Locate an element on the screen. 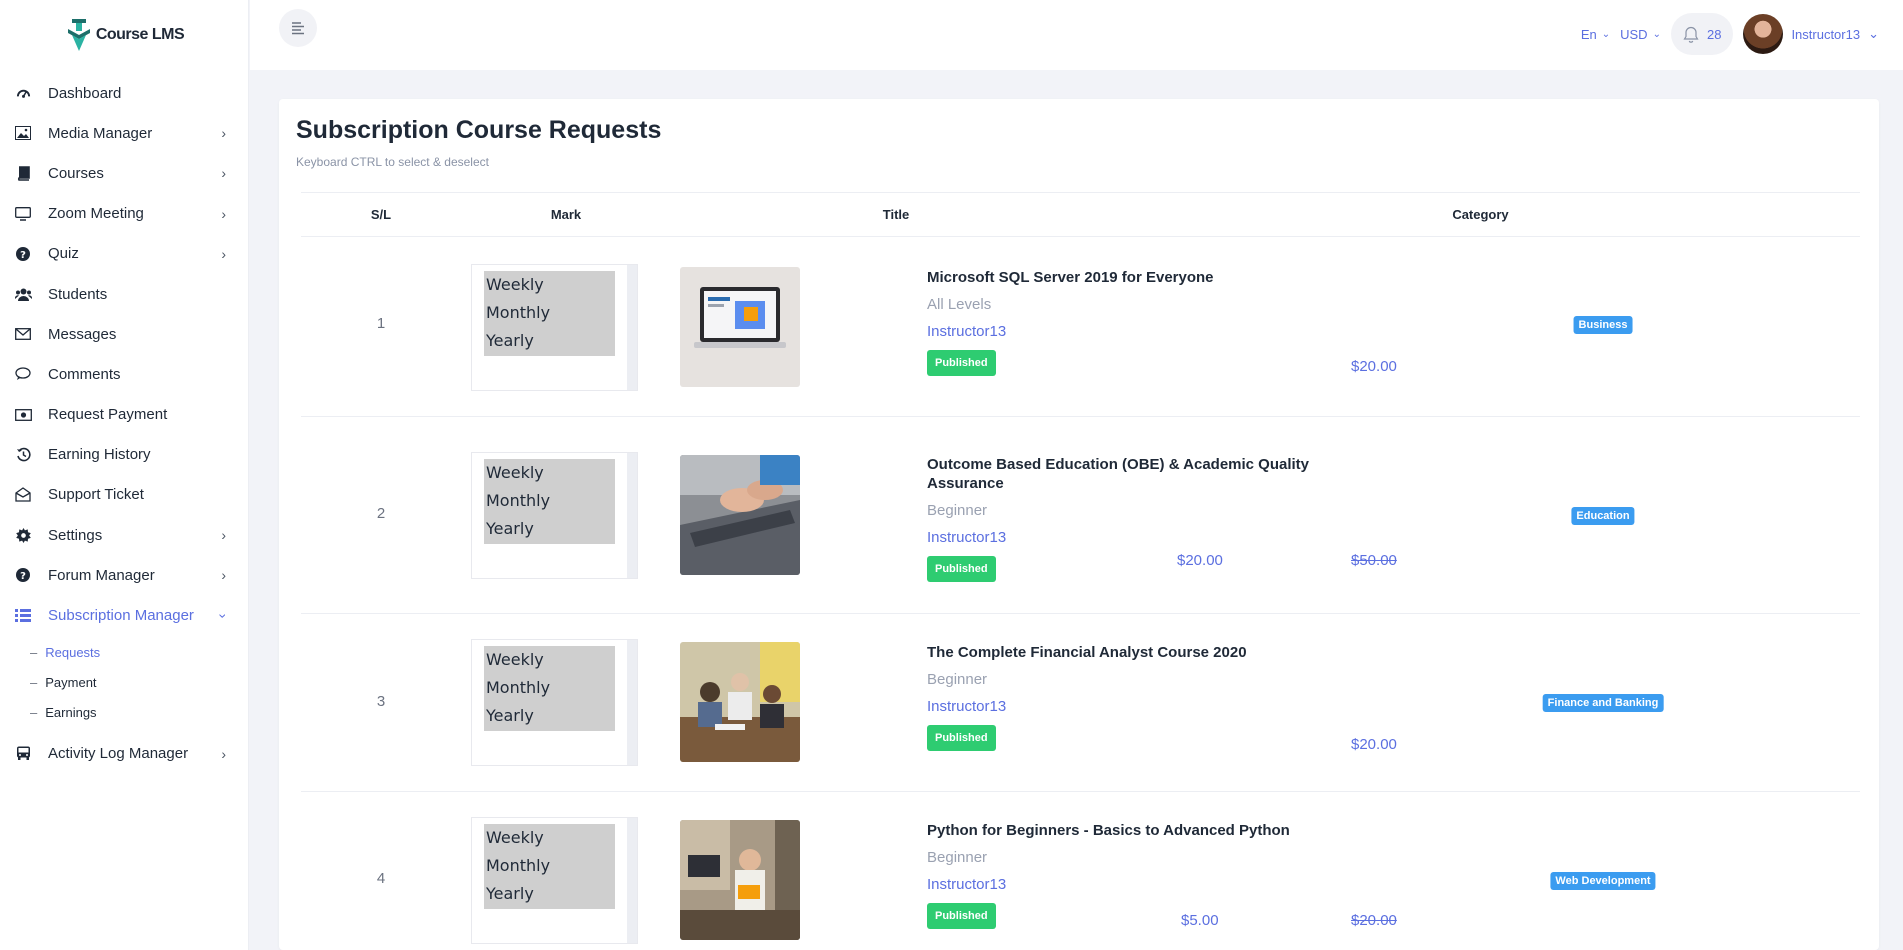 This screenshot has width=1903, height=950. submenu-item-label: Earnings is located at coordinates (71, 713).